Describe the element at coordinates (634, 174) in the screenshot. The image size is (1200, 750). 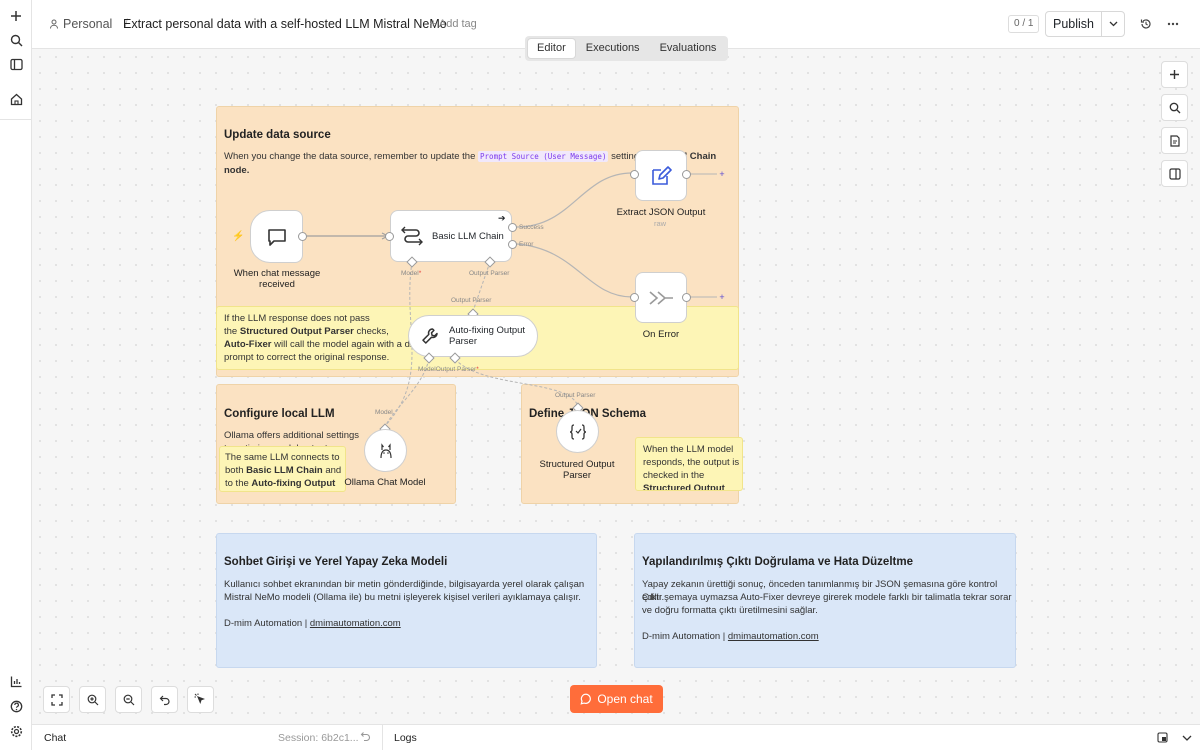
I see `extract-input-handle` at that location.